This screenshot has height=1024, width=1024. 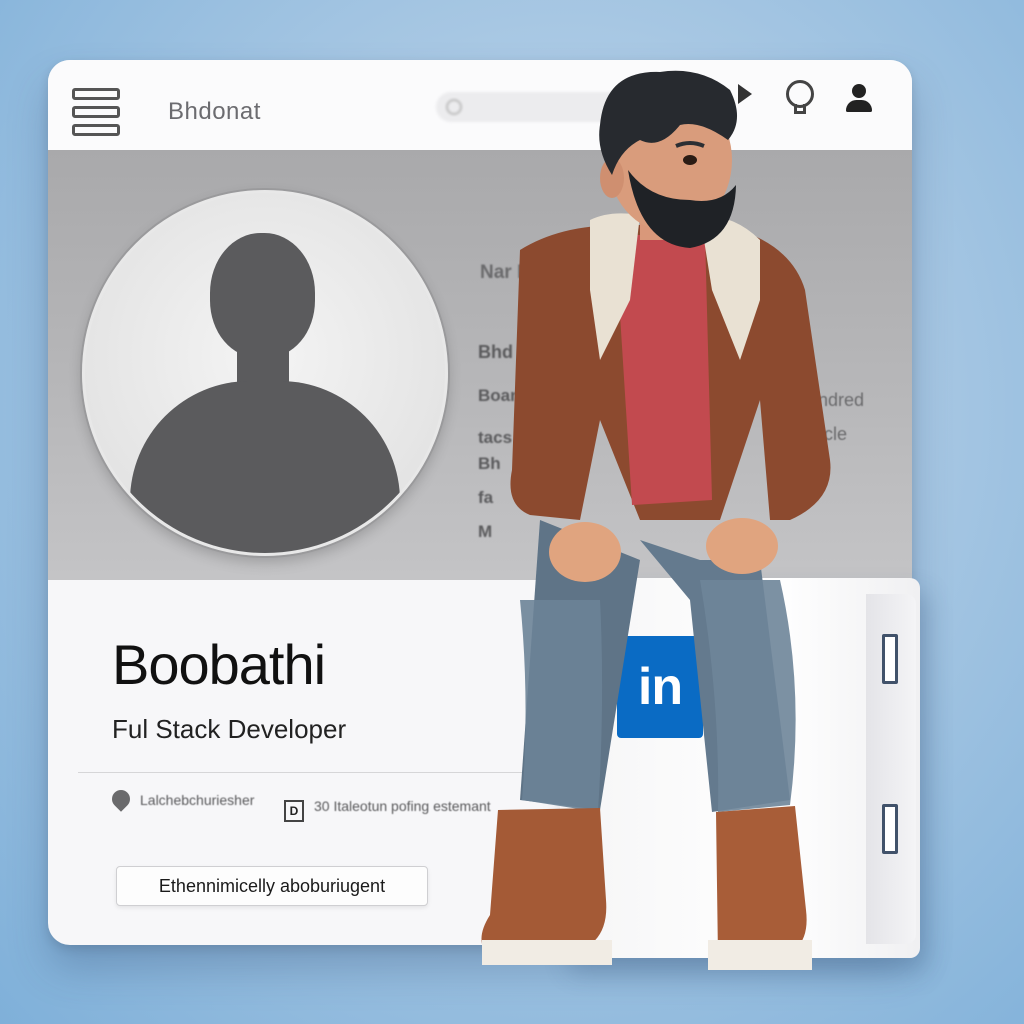 I want to click on banner-headline: Nar Mfja 30fn alghing, so click(x=576, y=272).